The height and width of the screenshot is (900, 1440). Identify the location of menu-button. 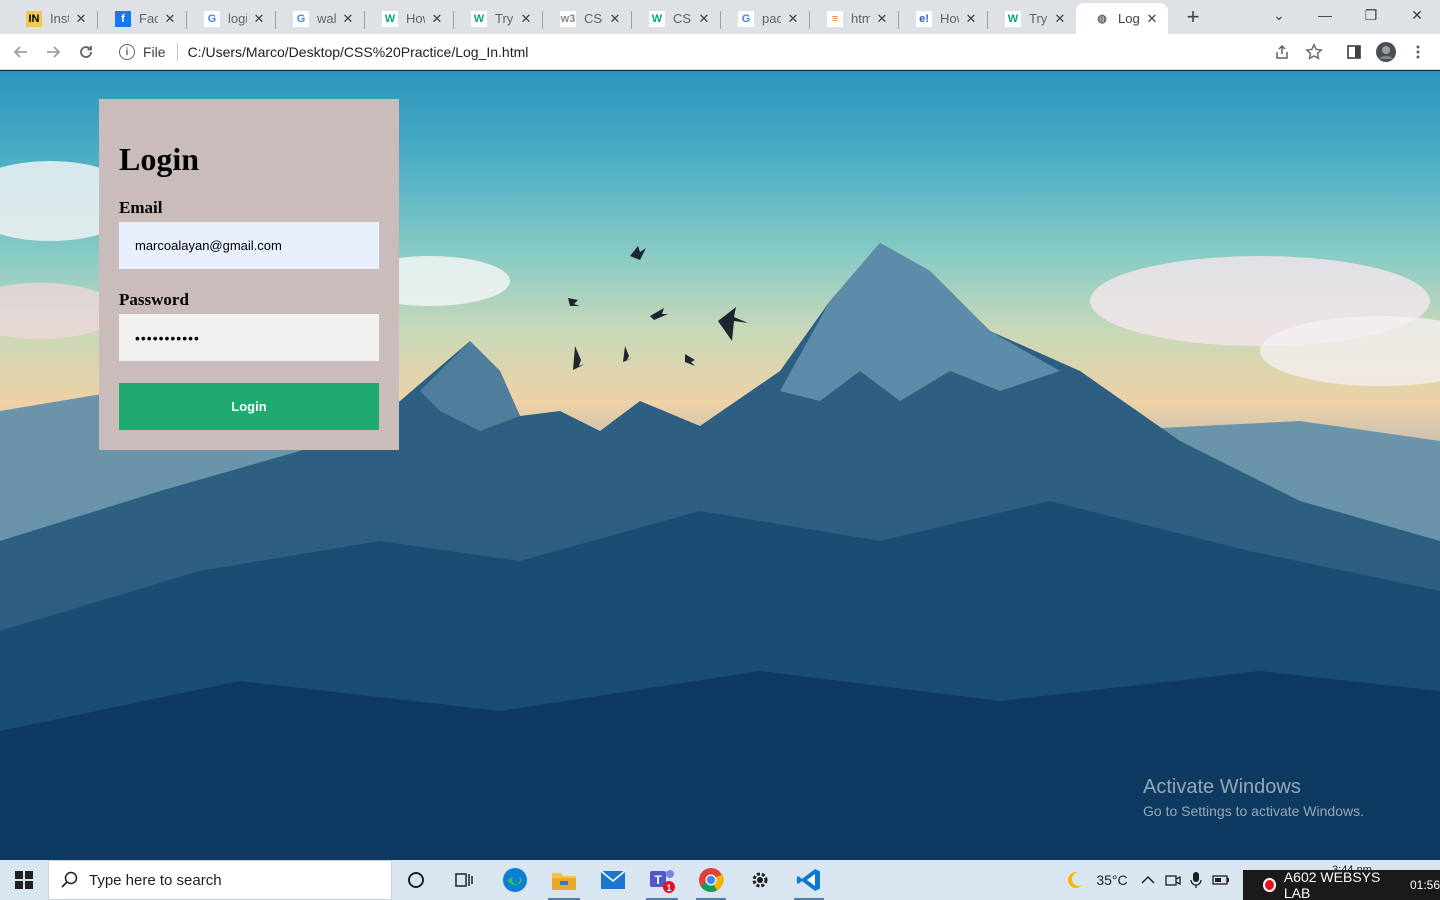
(1418, 52).